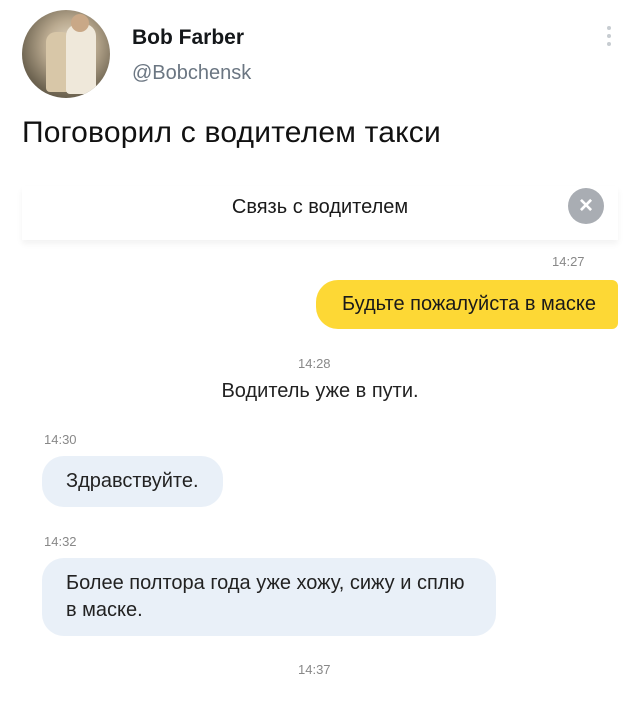 The height and width of the screenshot is (702, 640). What do you see at coordinates (81, 59) in the screenshot?
I see `avatar-figure-right` at bounding box center [81, 59].